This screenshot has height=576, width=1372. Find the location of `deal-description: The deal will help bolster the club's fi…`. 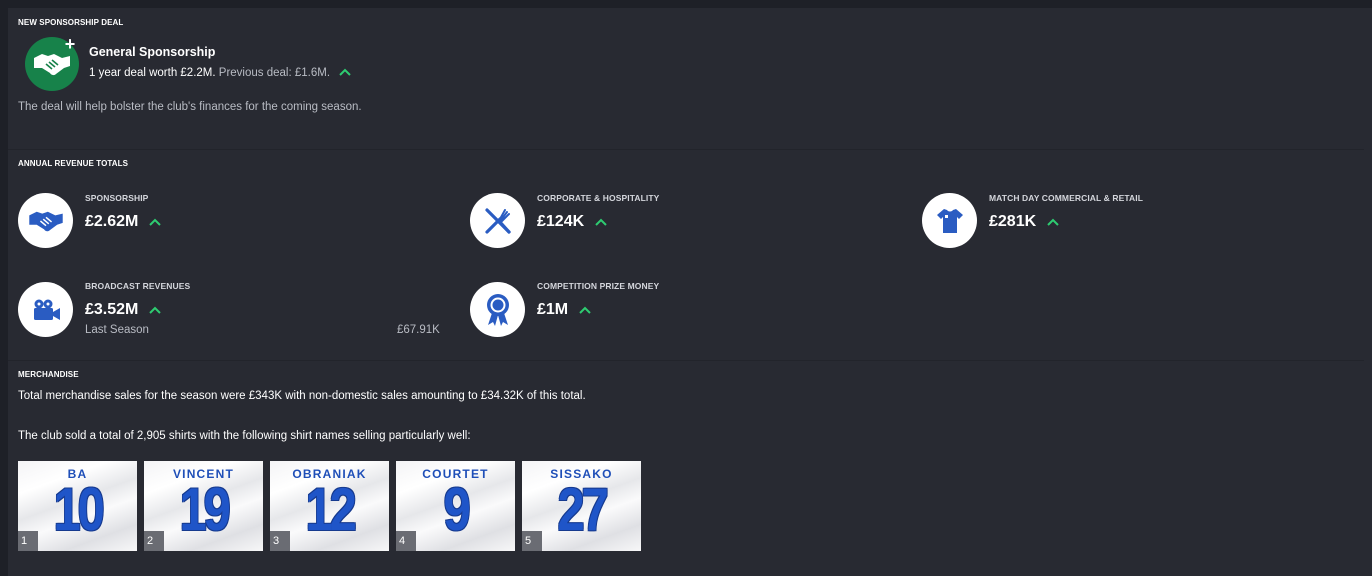

deal-description: The deal will help bolster the club's fi… is located at coordinates (190, 107).